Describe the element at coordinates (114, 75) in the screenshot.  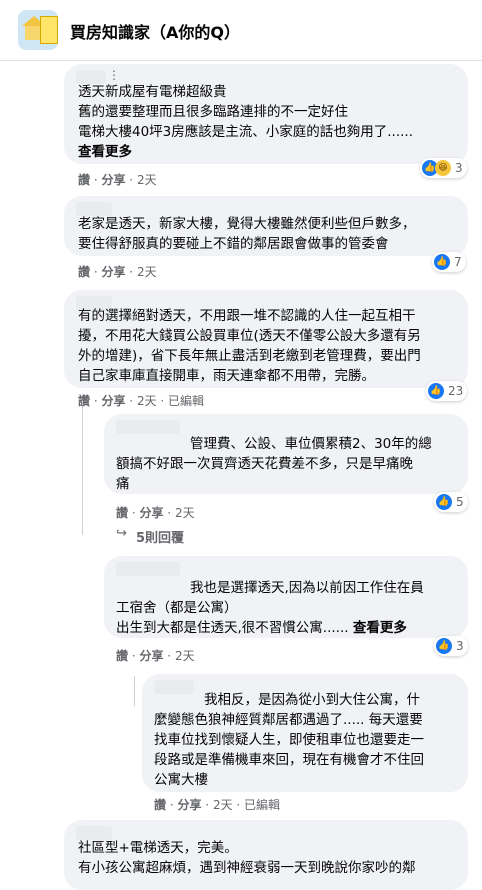
I see `more-options-icon: ⋮` at that location.